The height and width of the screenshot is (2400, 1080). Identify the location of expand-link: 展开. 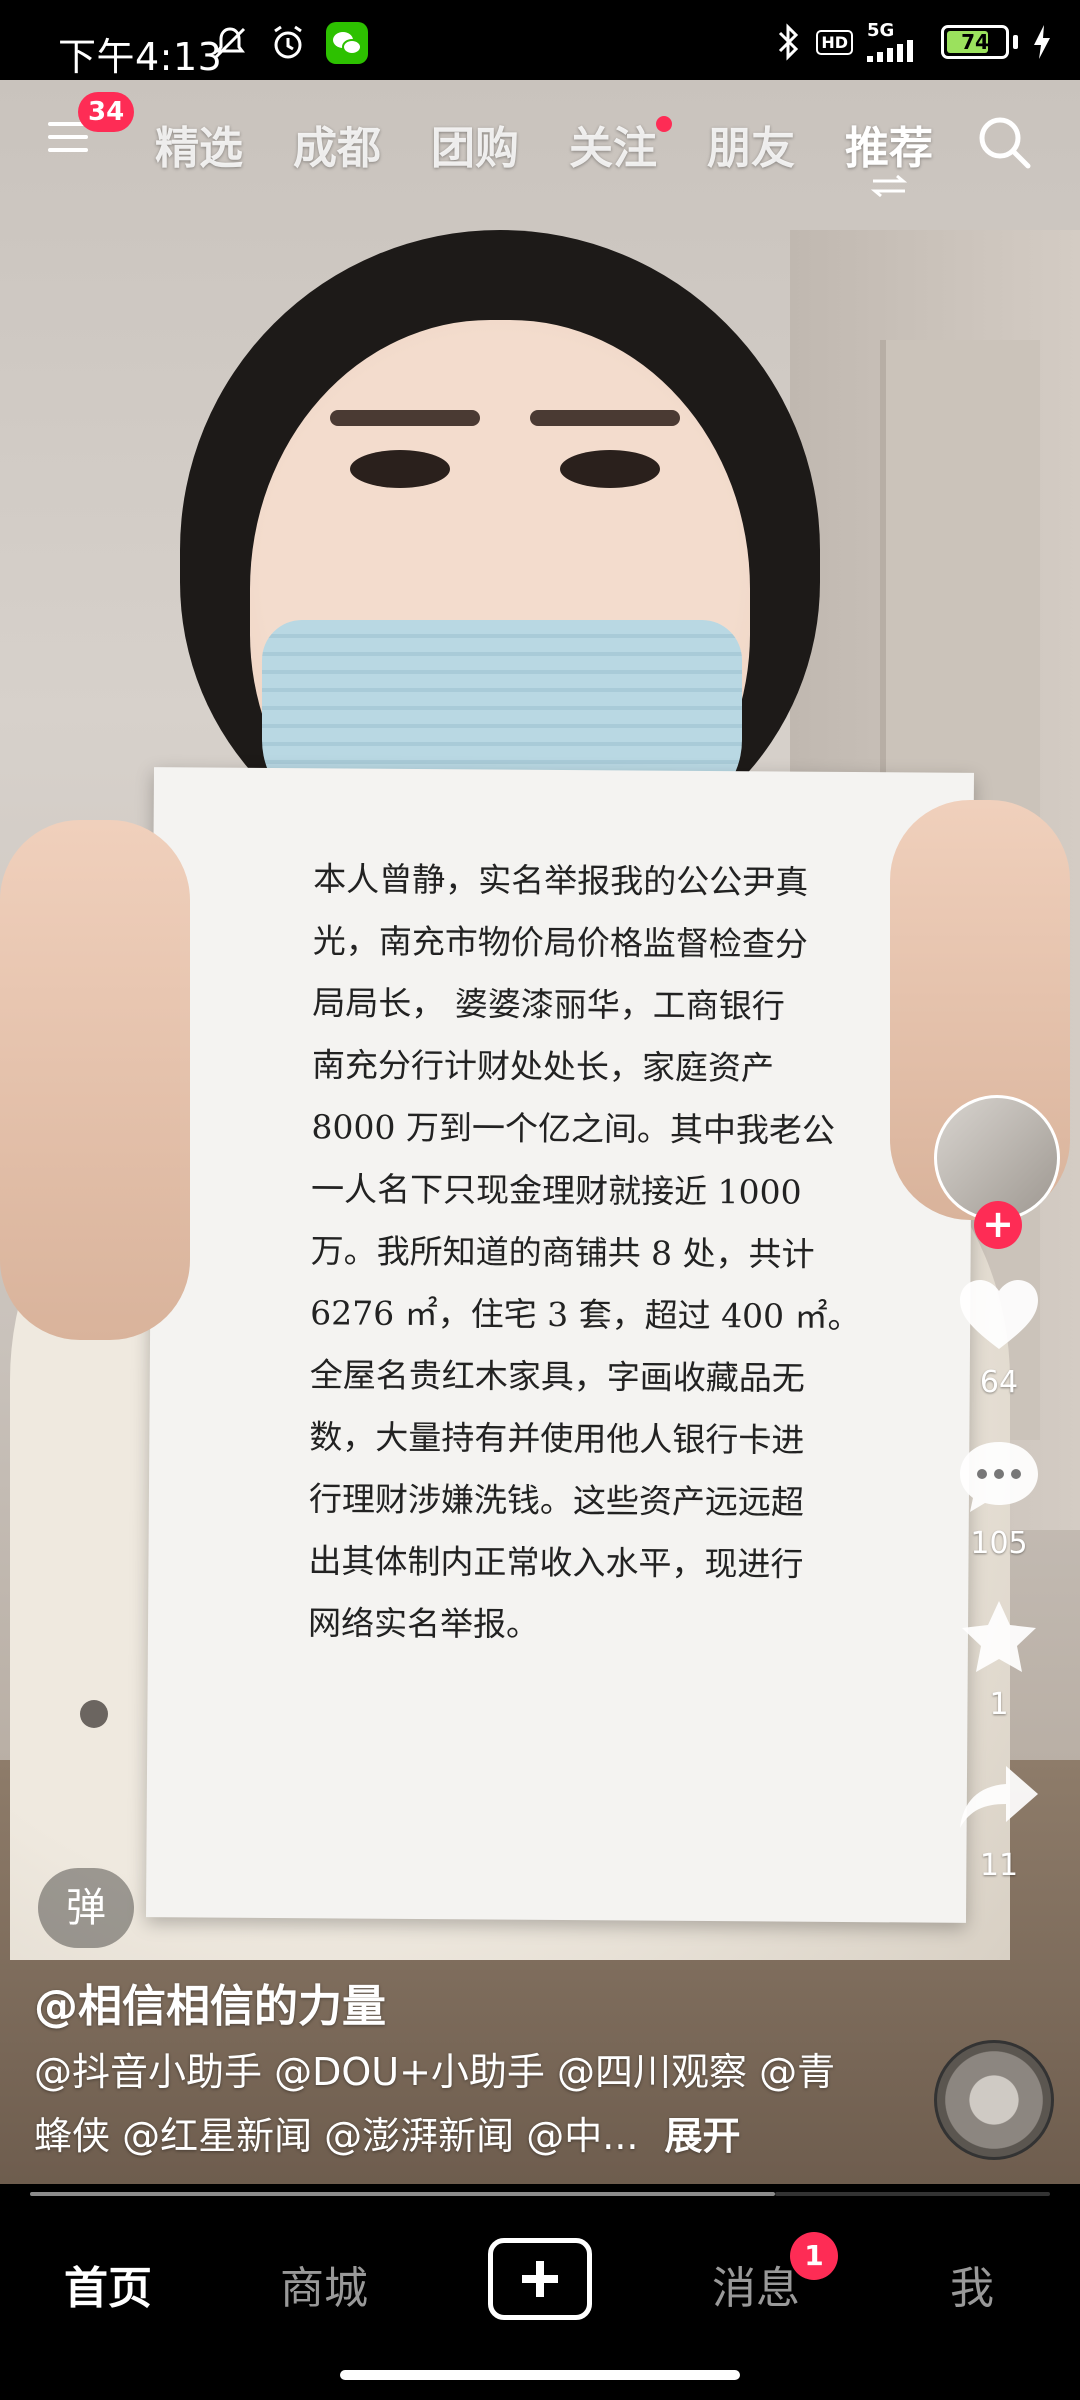
(702, 2136).